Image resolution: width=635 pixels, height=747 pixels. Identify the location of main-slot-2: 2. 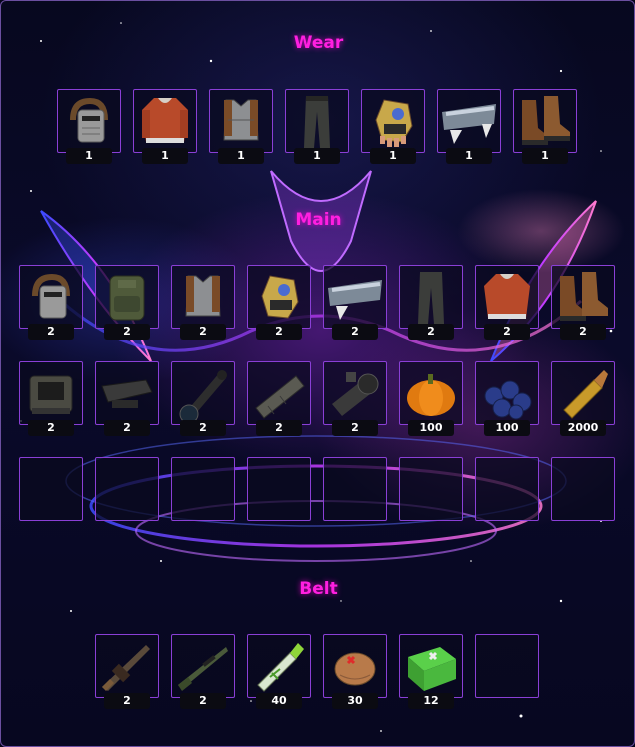
(127, 302).